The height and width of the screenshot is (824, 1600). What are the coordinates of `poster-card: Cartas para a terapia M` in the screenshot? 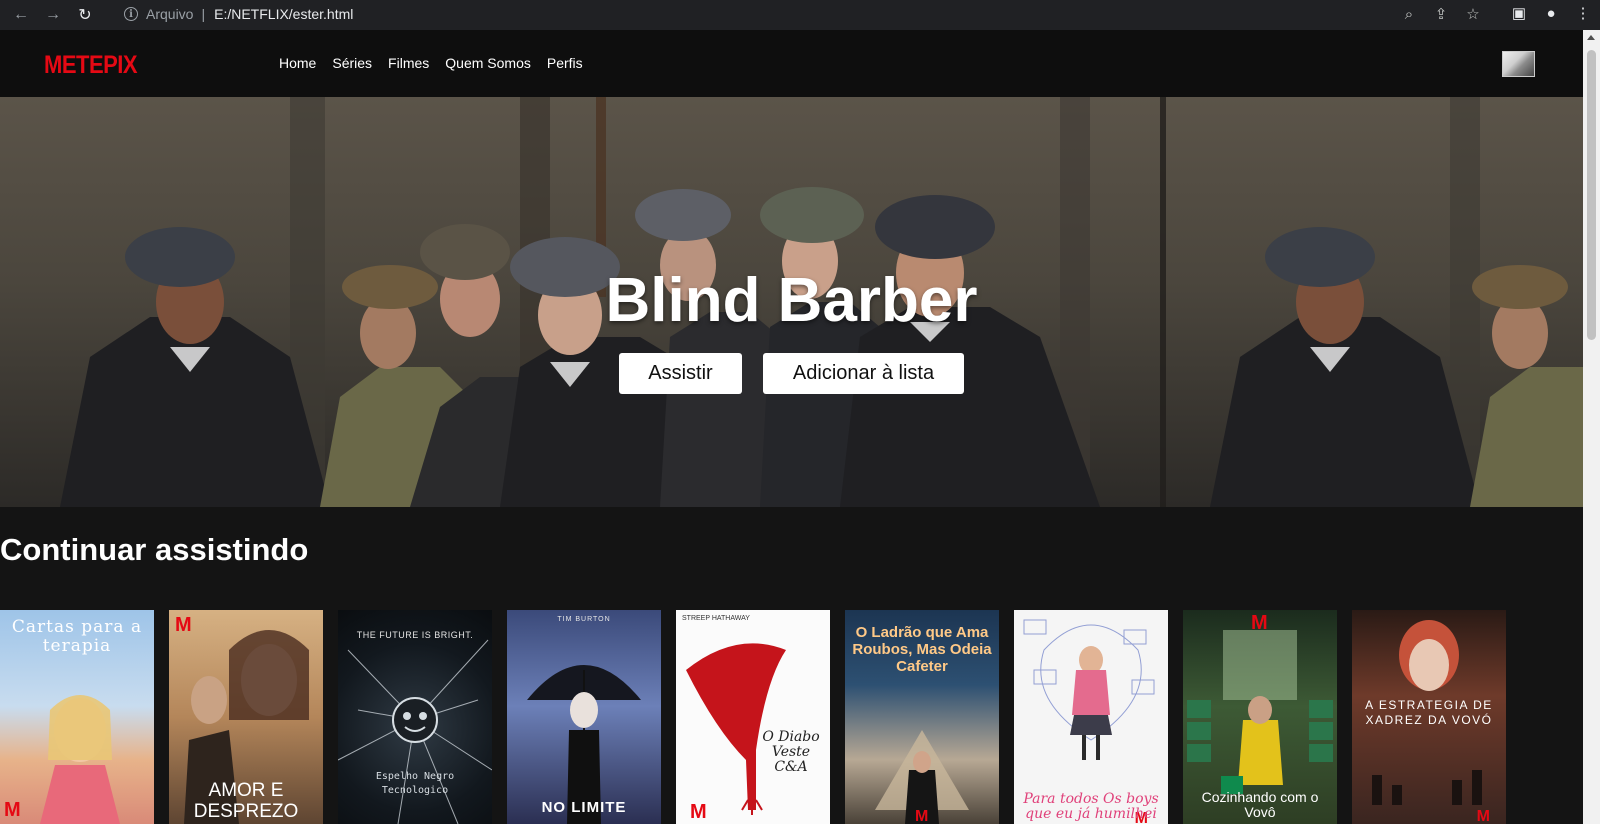 It's located at (77, 717).